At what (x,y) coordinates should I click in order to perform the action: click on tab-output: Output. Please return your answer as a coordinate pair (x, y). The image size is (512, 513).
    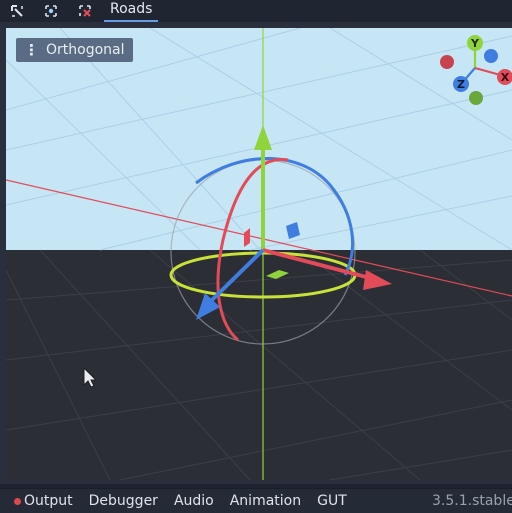
    Looking at the image, I should click on (43, 501).